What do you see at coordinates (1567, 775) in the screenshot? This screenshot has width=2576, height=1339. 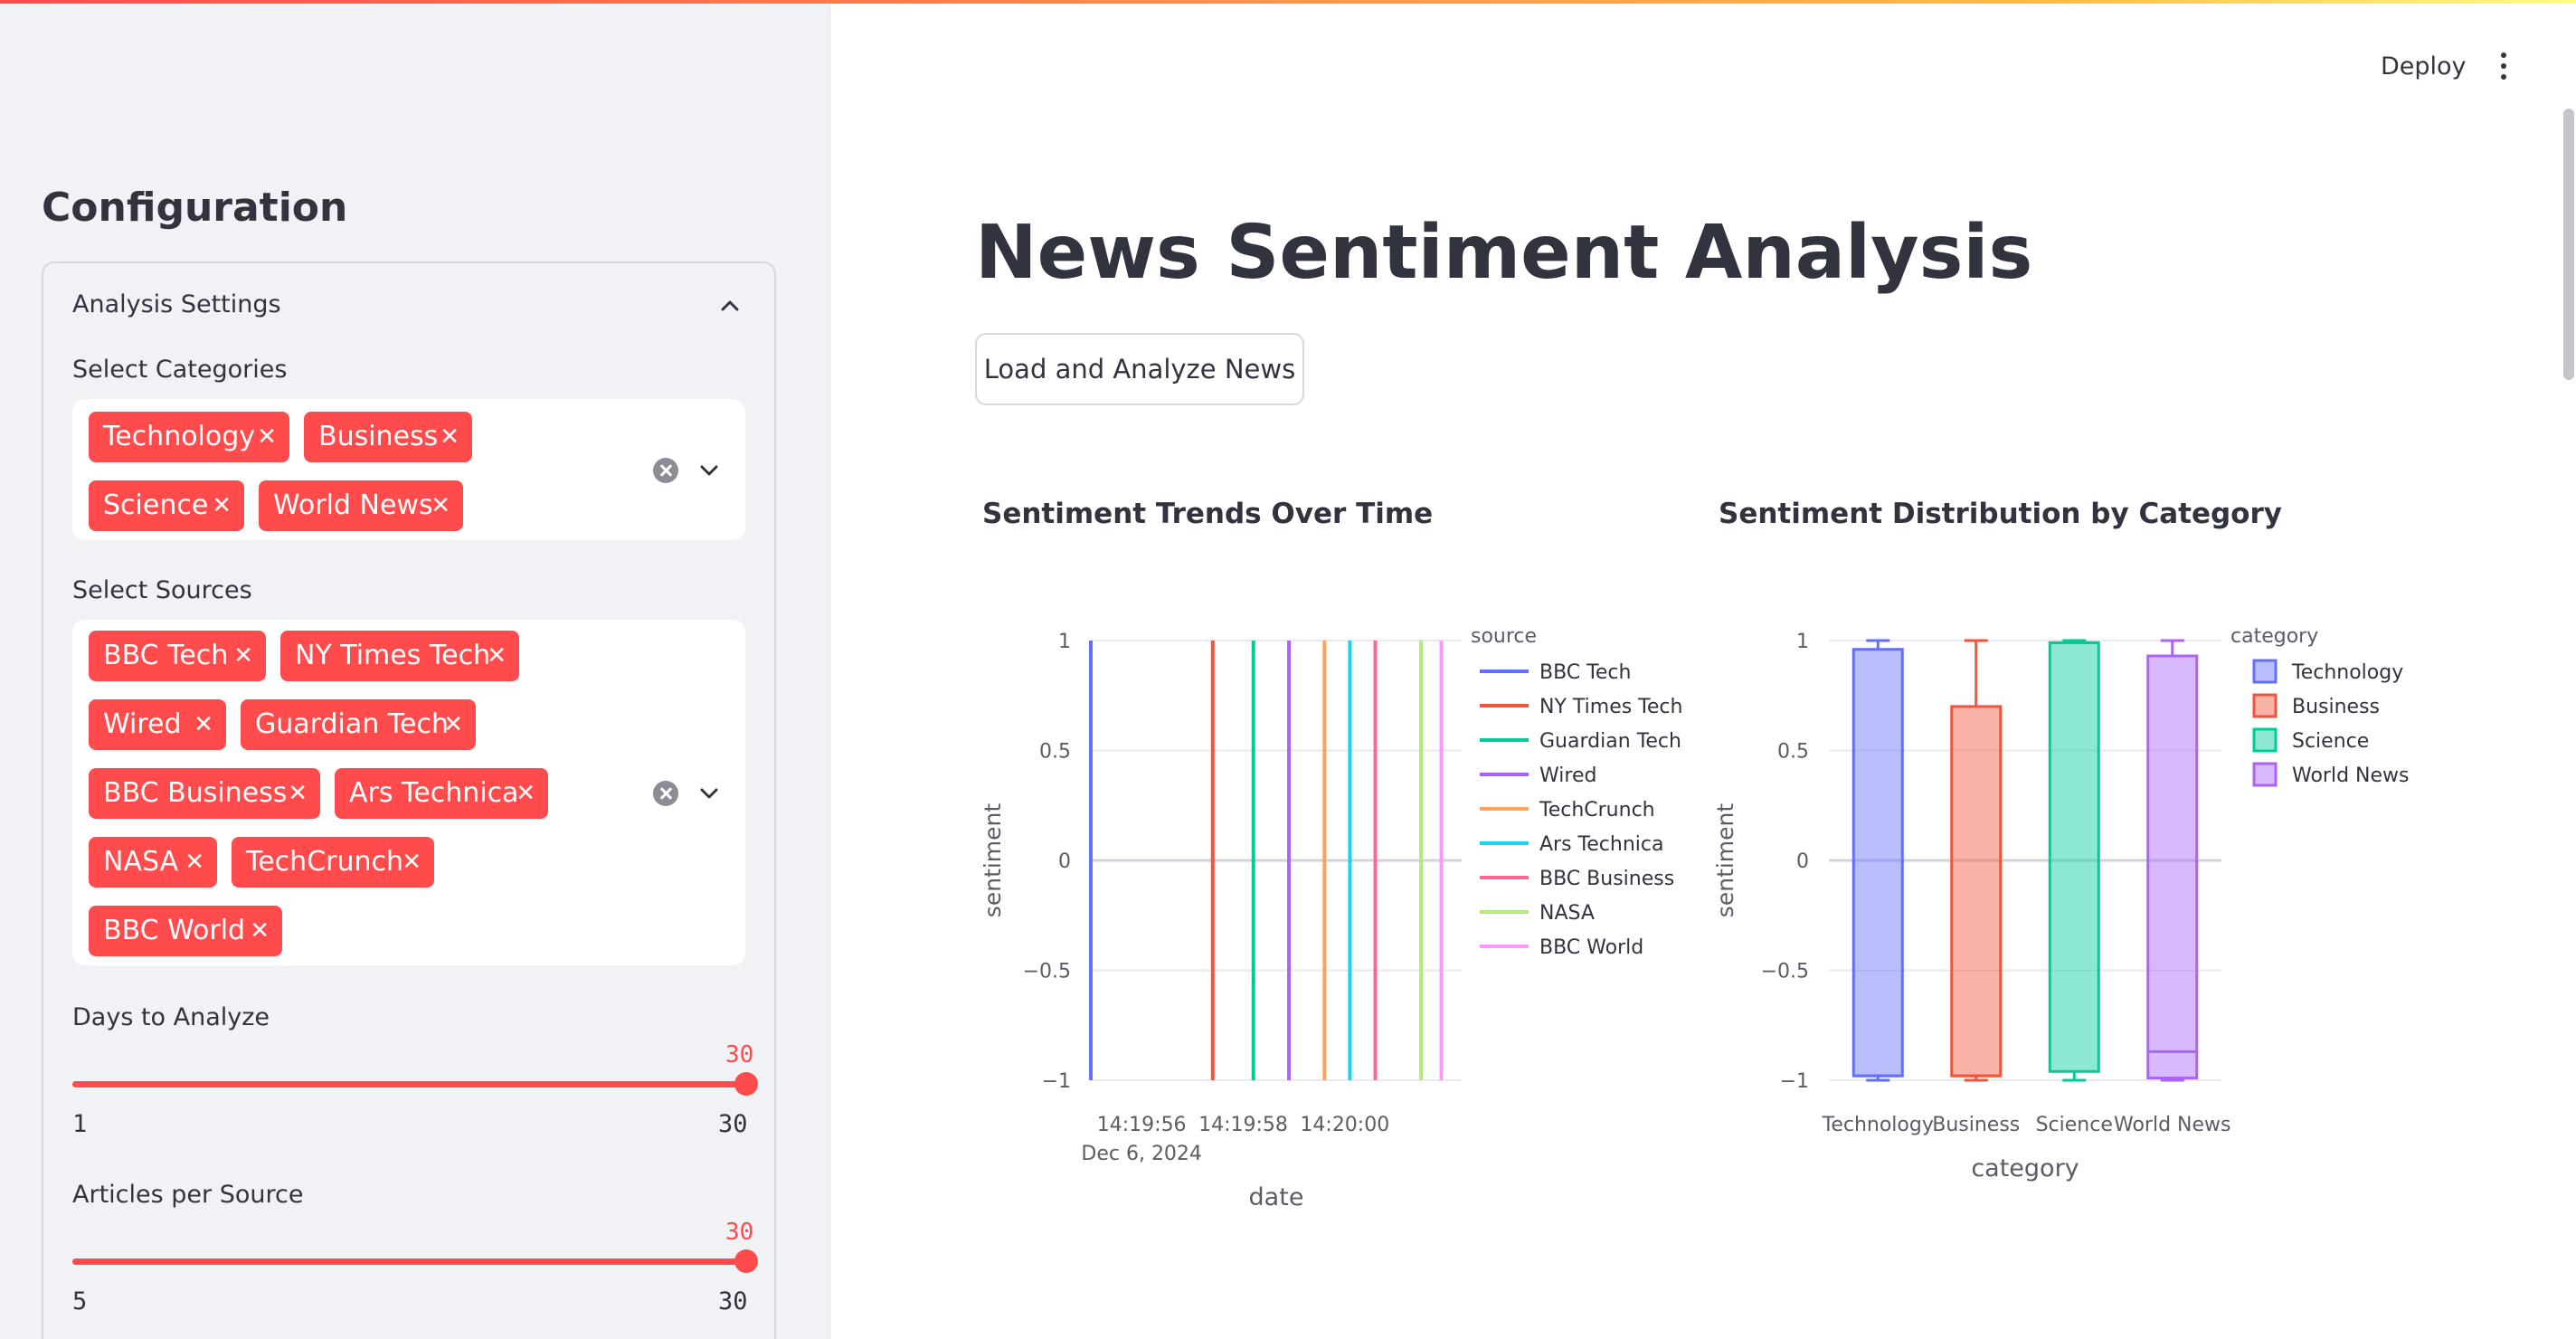 I see `legend-item: Wired` at bounding box center [1567, 775].